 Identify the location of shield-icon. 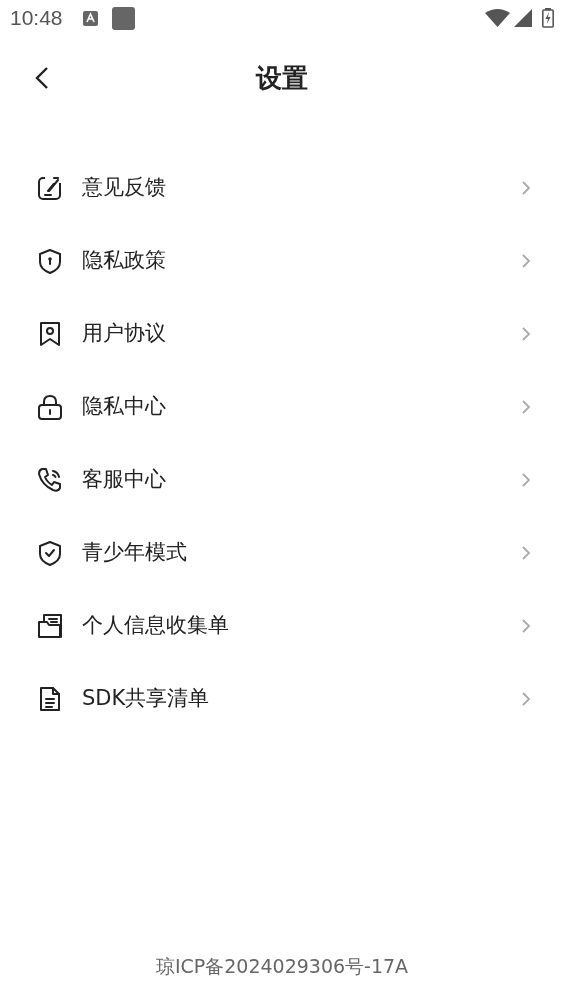
(50, 260).